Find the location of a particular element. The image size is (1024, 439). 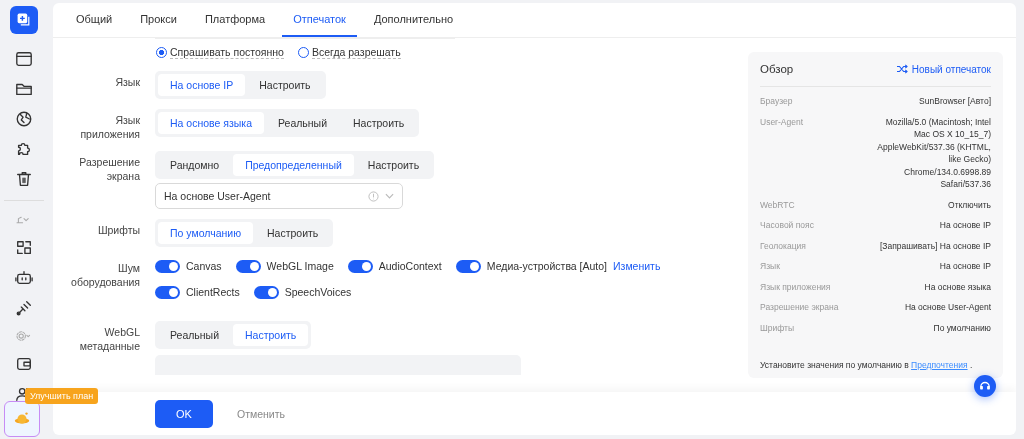

segment-option: На основе языка is located at coordinates (211, 123).